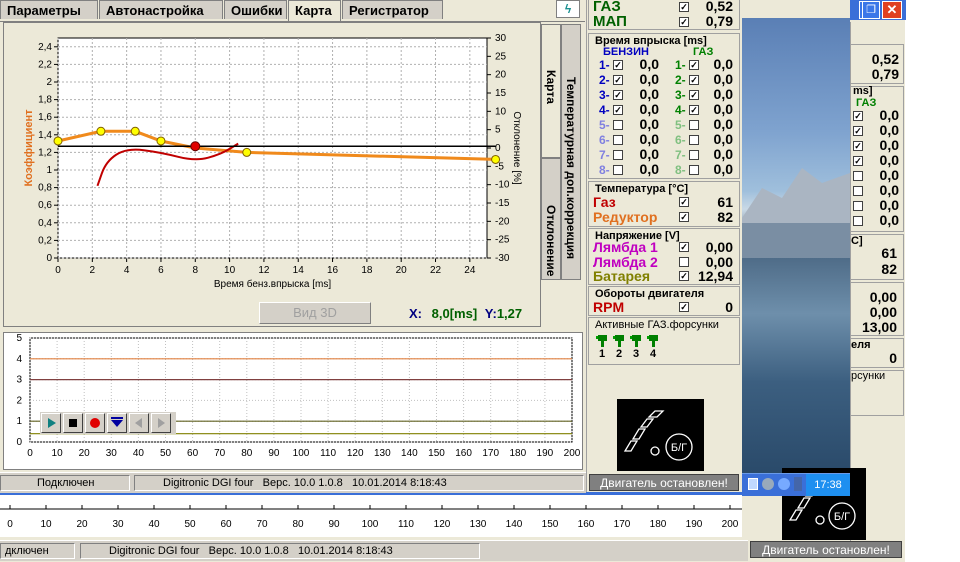  I want to click on logger-x-tick-label: 140, so click(409, 453).